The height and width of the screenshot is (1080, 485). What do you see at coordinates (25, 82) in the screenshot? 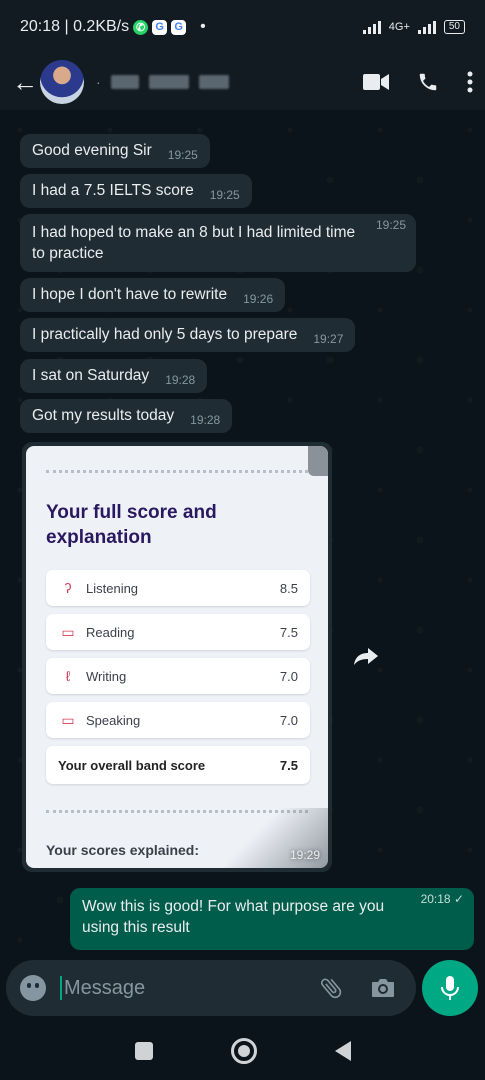
I see `back-arrow-icon: ←` at bounding box center [25, 82].